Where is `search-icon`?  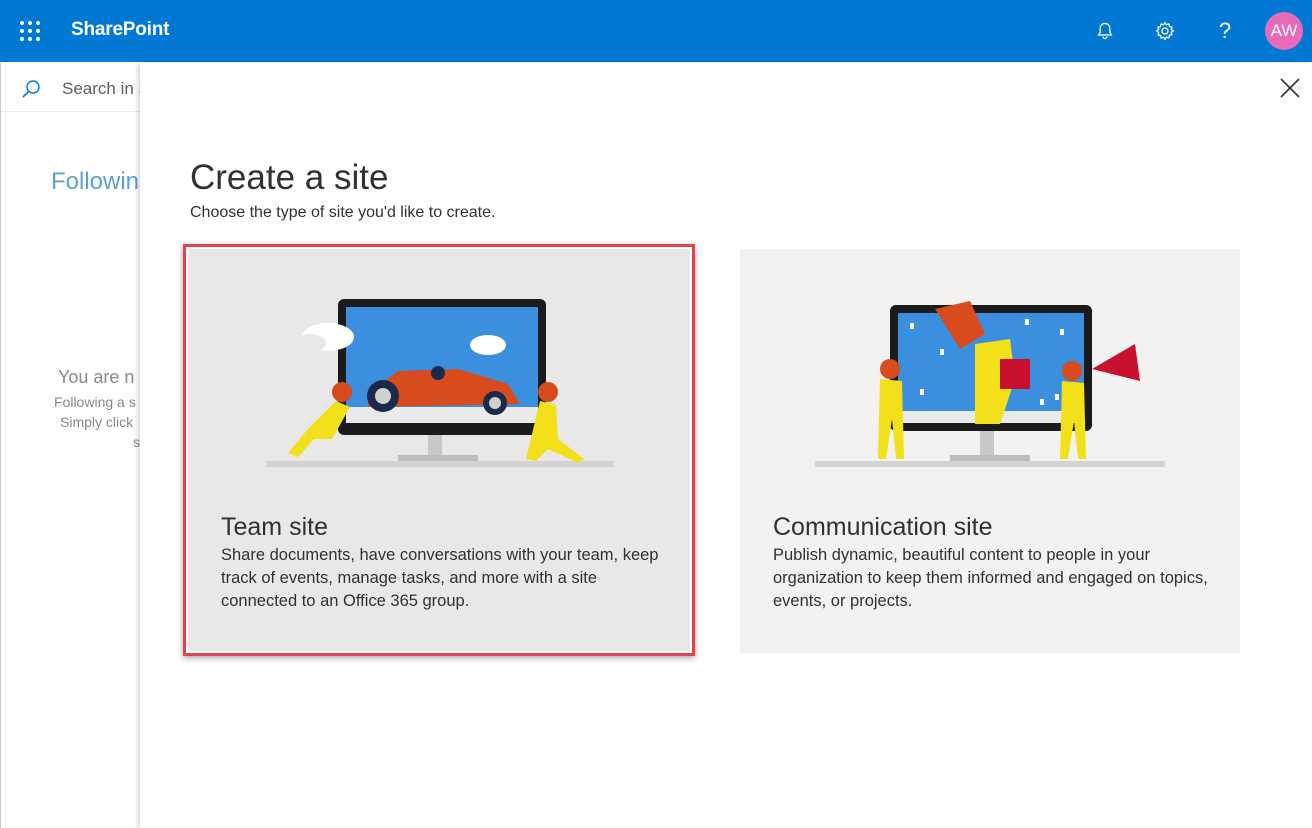
search-icon is located at coordinates (31, 89).